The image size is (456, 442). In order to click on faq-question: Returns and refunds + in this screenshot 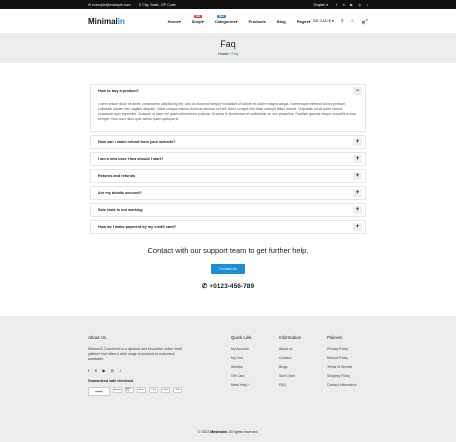, I will do `click(228, 176)`.